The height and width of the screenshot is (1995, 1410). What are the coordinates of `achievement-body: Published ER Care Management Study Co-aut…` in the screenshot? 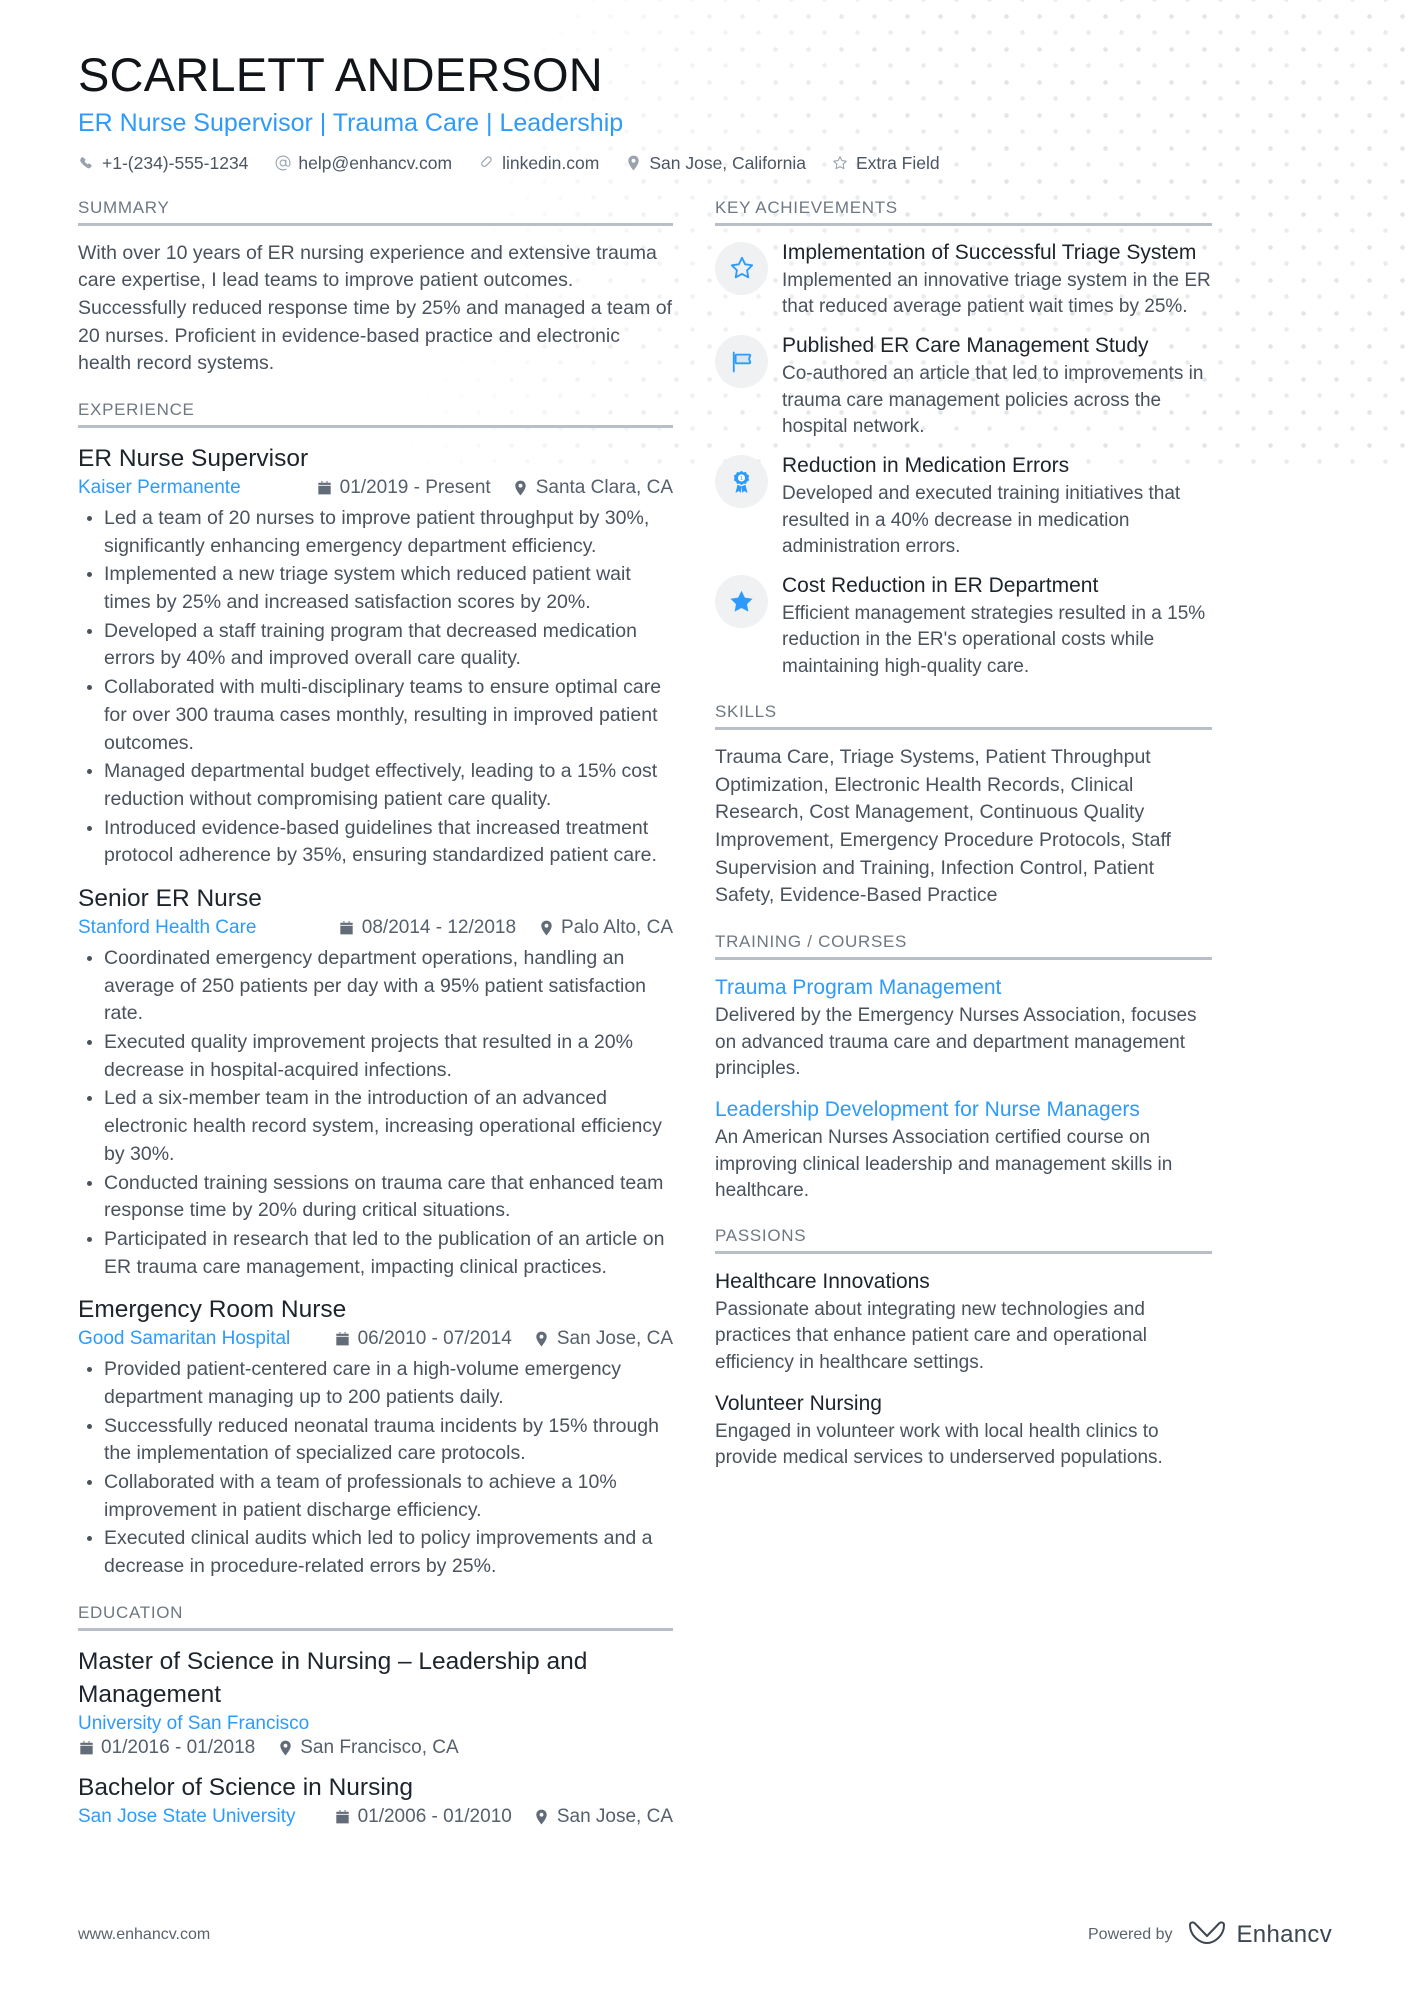 It's located at (990, 386).